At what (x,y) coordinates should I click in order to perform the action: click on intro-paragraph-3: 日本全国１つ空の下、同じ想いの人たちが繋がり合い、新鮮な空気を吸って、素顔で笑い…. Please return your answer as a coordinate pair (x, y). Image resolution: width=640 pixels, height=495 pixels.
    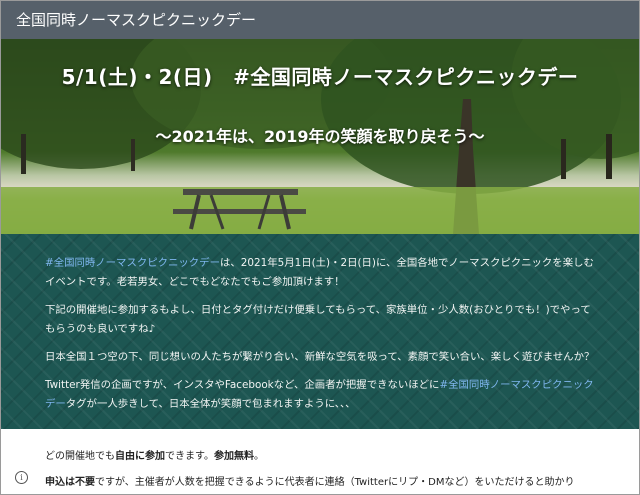
    Looking at the image, I should click on (320, 357).